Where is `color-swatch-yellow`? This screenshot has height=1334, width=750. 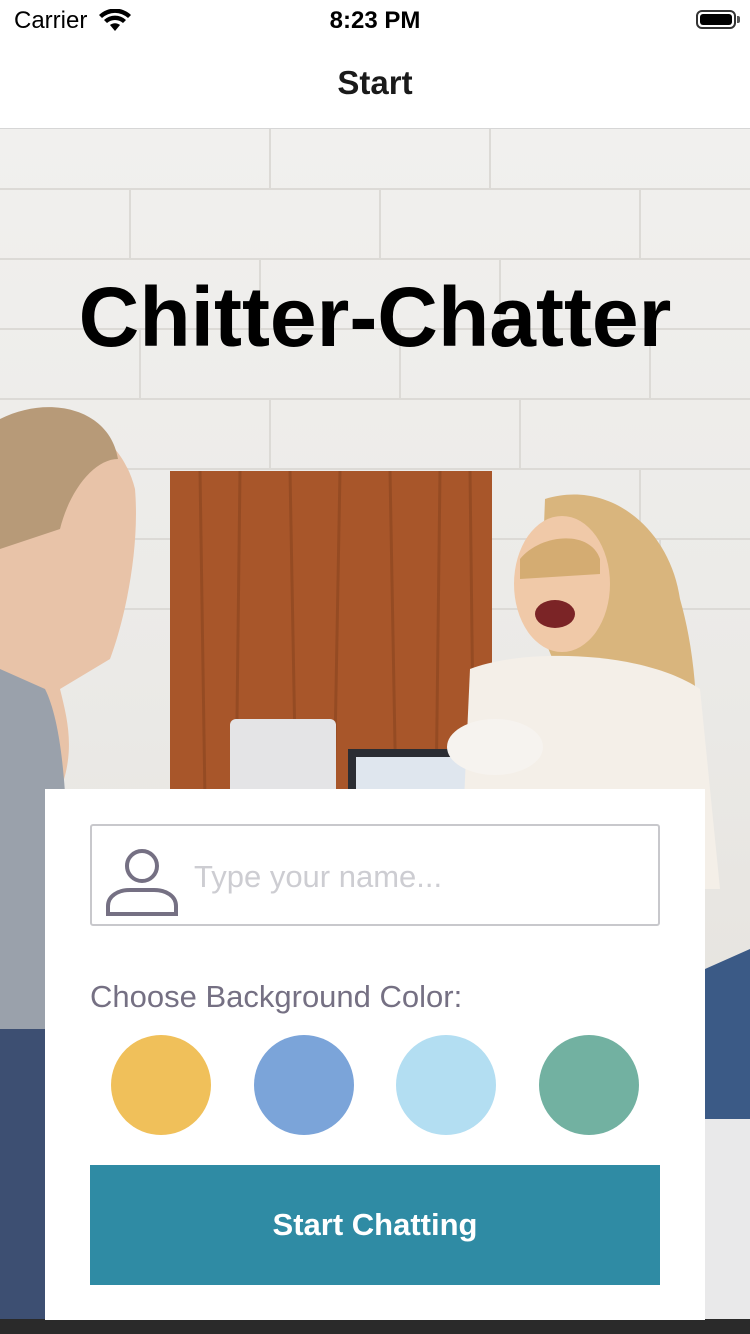 color-swatch-yellow is located at coordinates (161, 1085).